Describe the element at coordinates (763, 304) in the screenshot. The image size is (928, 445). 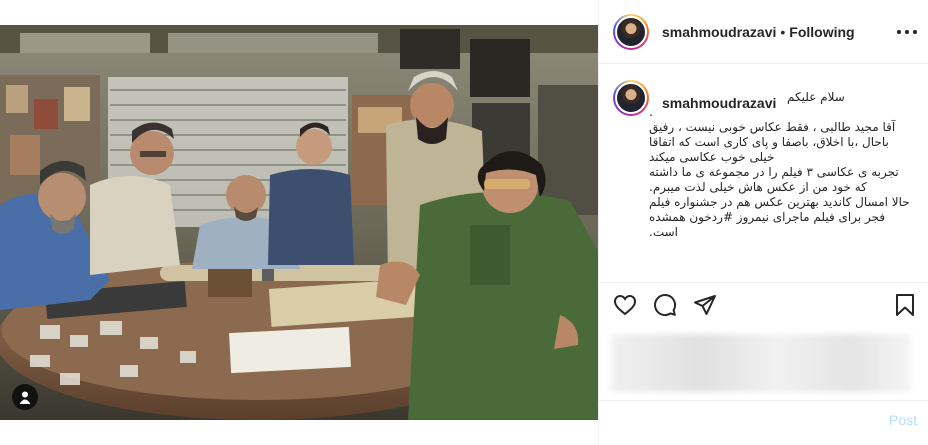
I see `action-bar` at that location.